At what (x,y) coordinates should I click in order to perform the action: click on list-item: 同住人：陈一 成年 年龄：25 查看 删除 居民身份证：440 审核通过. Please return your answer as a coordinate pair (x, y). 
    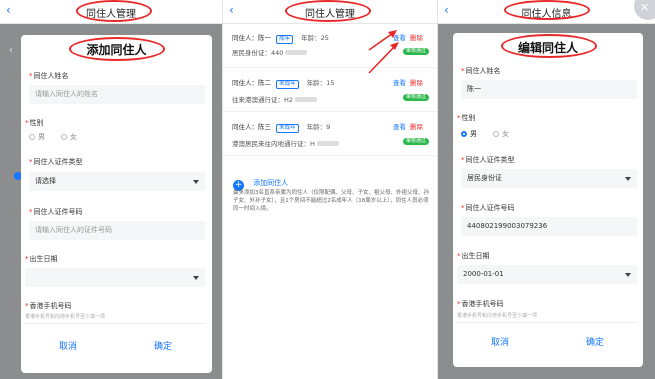
    Looking at the image, I should click on (330, 48).